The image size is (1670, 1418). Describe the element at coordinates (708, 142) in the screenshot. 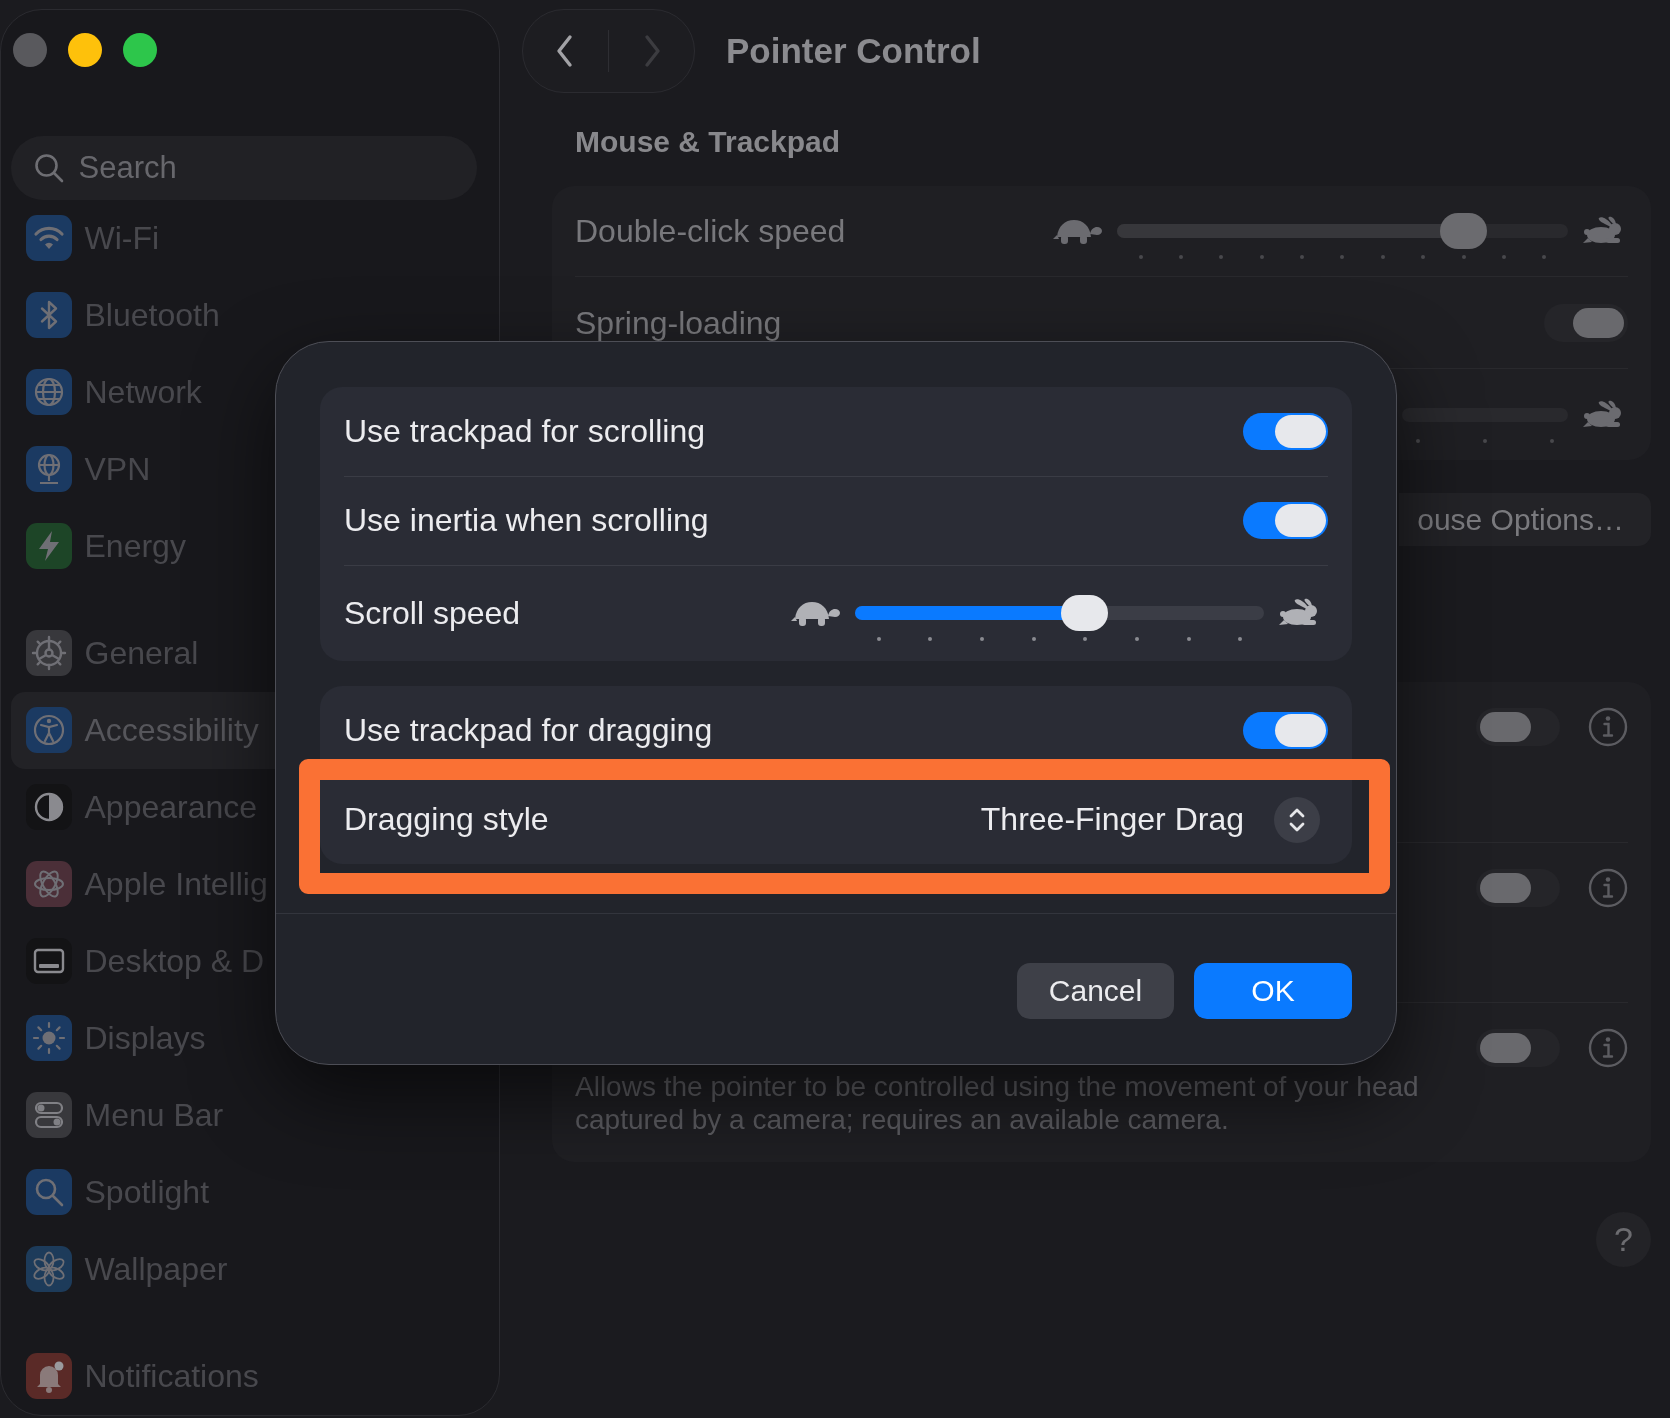

I see `section-heading: Mouse & Trackpad` at that location.